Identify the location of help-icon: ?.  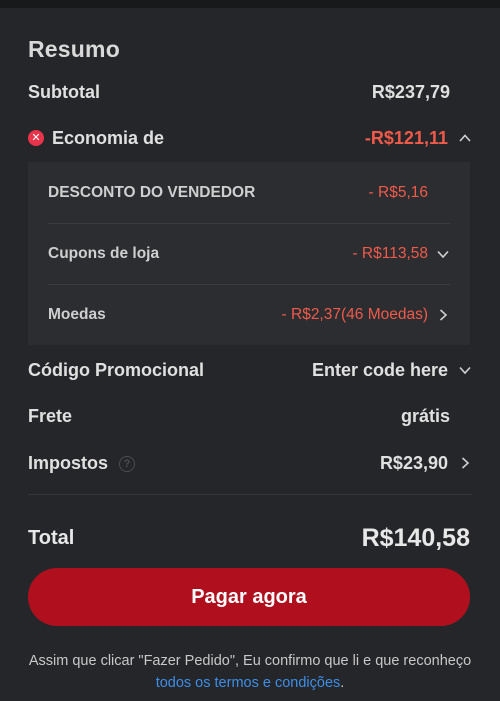
(127, 463).